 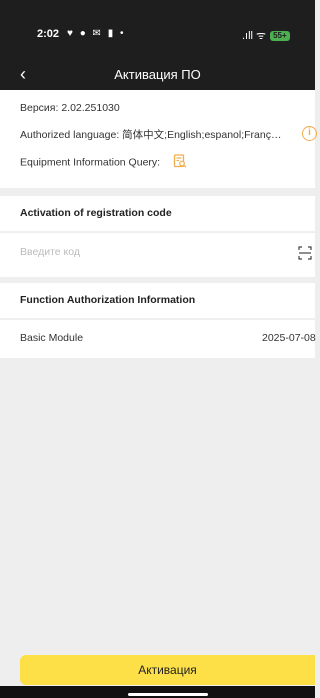 I want to click on function-auth-section-title: Function Authorization Information, so click(x=108, y=300).